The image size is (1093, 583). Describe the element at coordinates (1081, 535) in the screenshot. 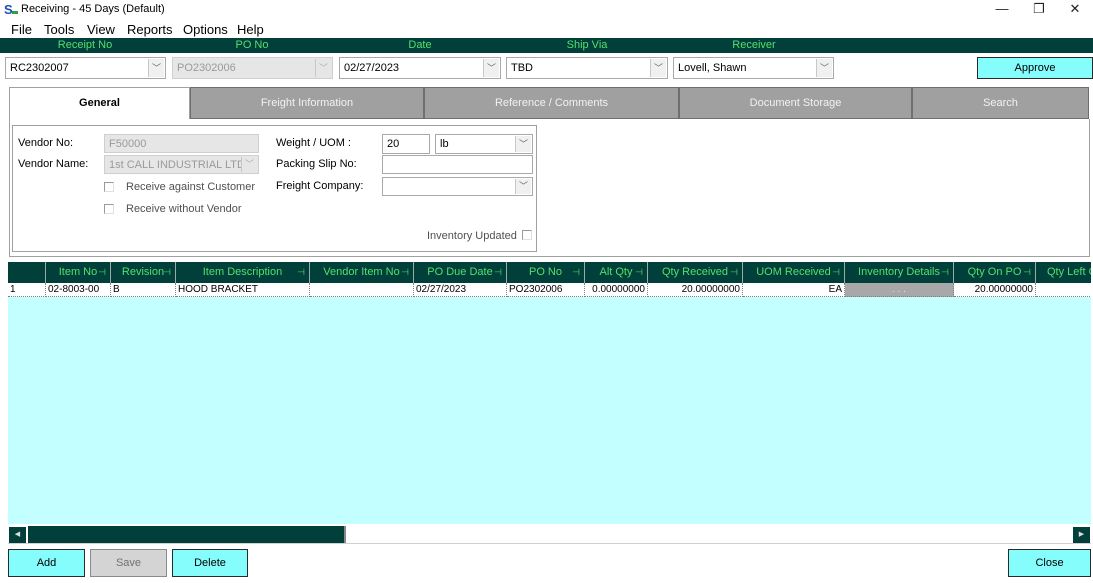

I see `scroll-right-icon: ▶` at that location.